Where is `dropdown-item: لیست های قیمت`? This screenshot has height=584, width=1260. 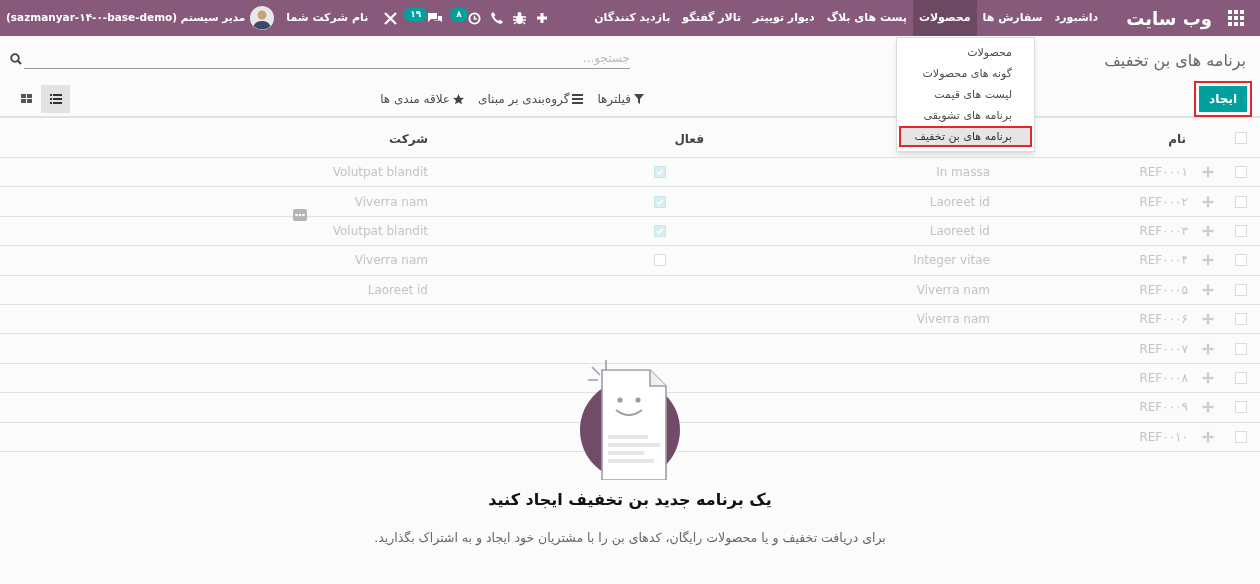
dropdown-item: لیست های قیمت is located at coordinates (965, 94).